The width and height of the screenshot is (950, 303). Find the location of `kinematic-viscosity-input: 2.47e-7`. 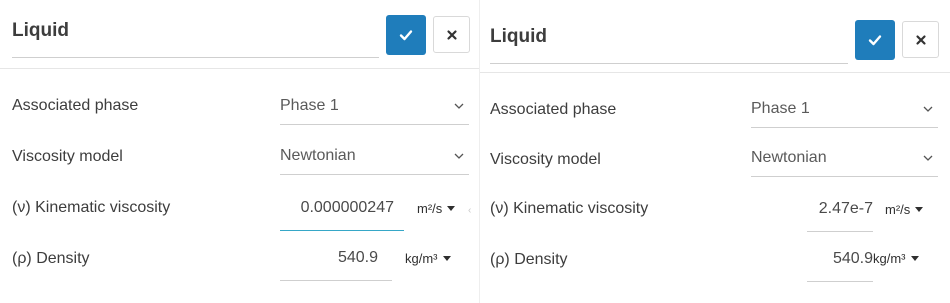

kinematic-viscosity-input: 2.47e-7 is located at coordinates (840, 216).